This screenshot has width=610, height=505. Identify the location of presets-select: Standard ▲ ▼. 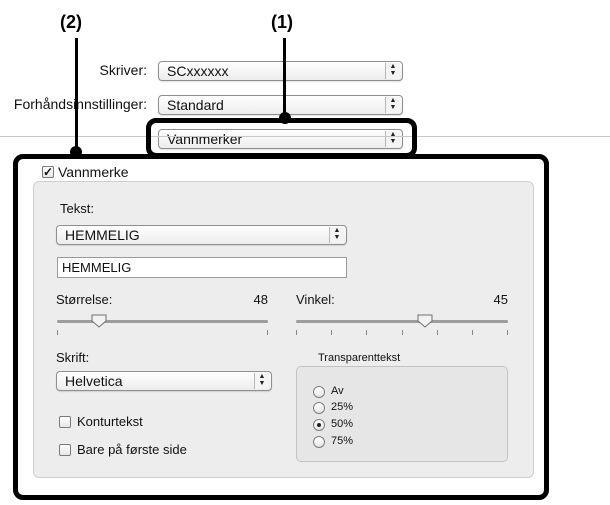
(280, 105).